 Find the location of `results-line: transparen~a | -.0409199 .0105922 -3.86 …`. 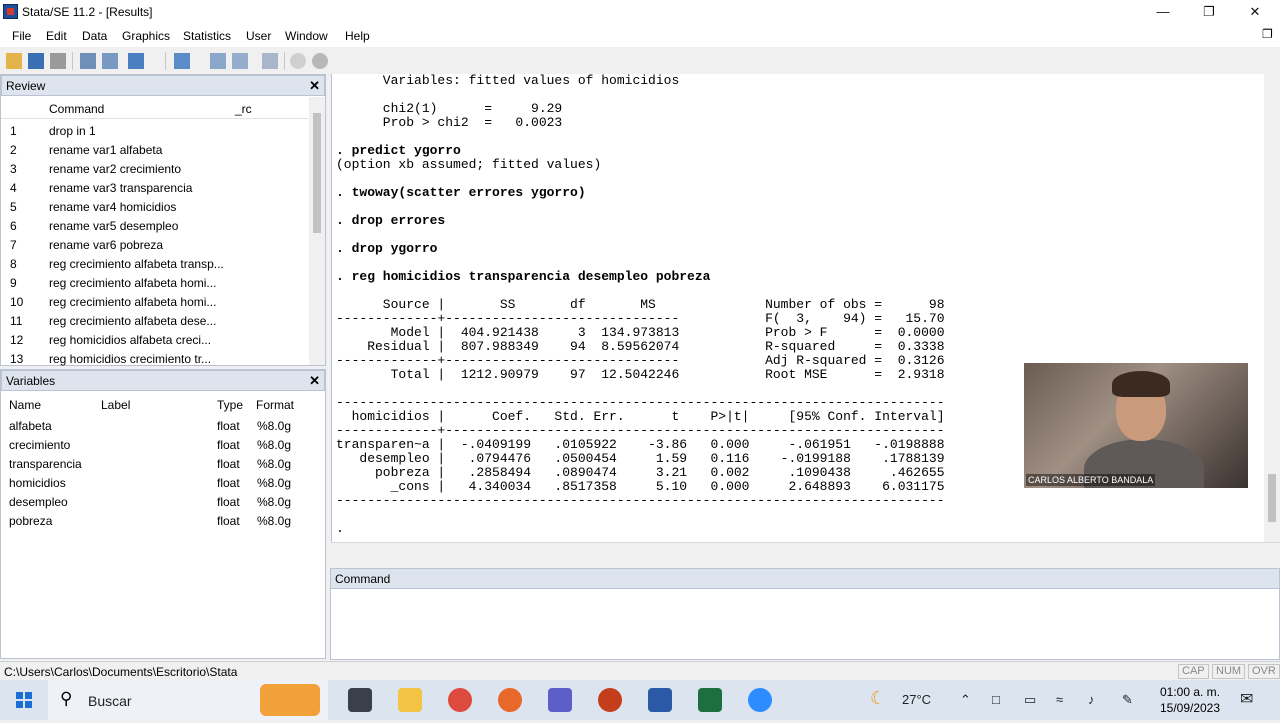

results-line: transparen~a | -.0409199 .0105922 -3.86 … is located at coordinates (640, 444).